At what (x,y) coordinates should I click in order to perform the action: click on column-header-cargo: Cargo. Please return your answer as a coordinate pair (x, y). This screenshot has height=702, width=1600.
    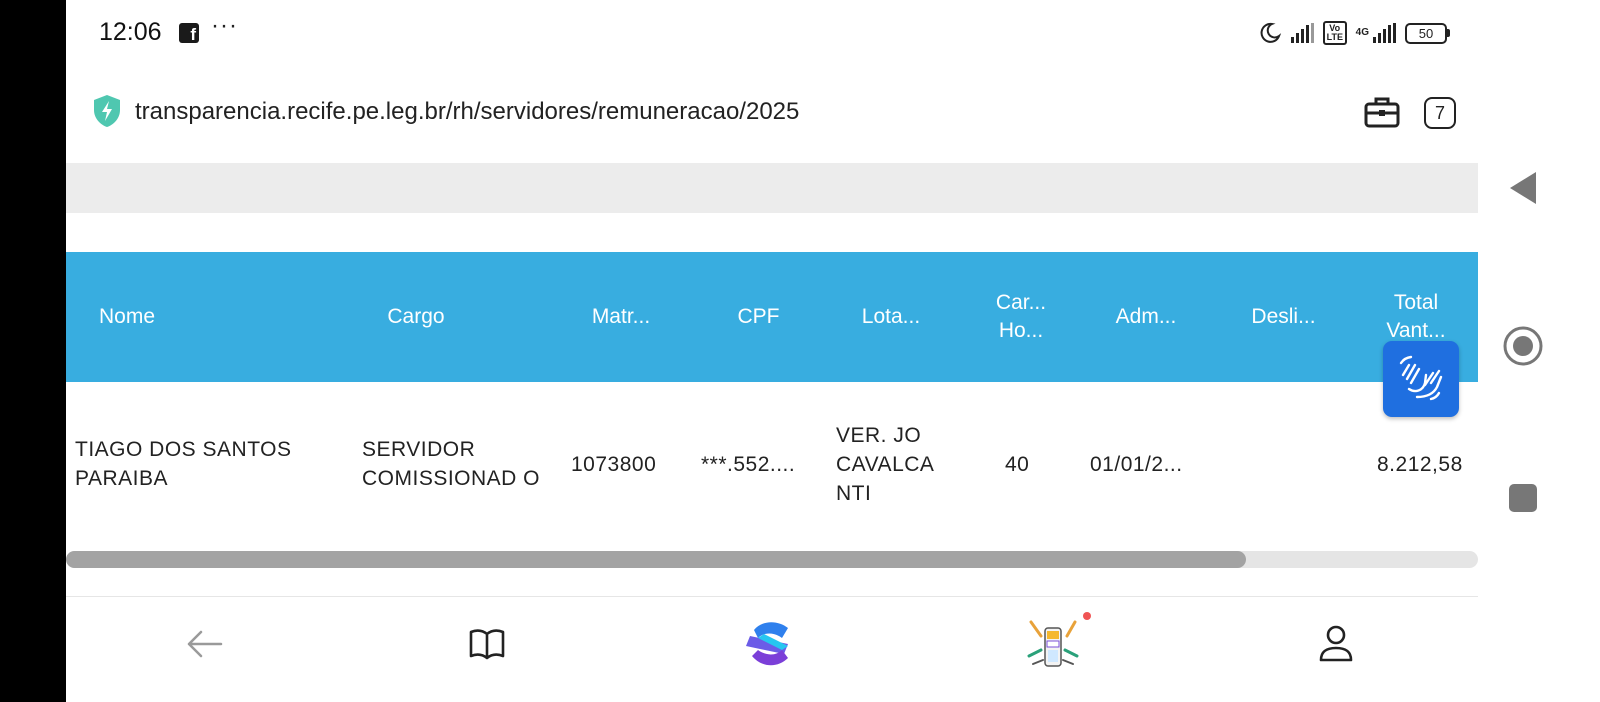
    Looking at the image, I should click on (416, 317).